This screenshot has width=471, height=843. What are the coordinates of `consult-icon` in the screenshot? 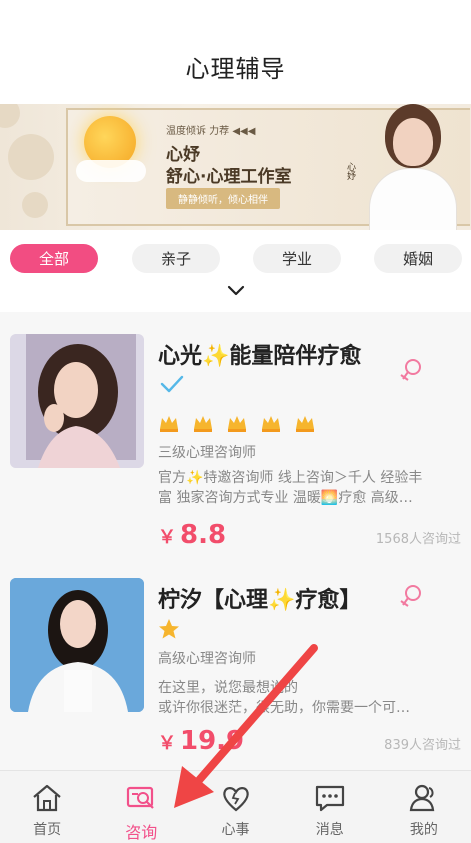 It's located at (141, 797).